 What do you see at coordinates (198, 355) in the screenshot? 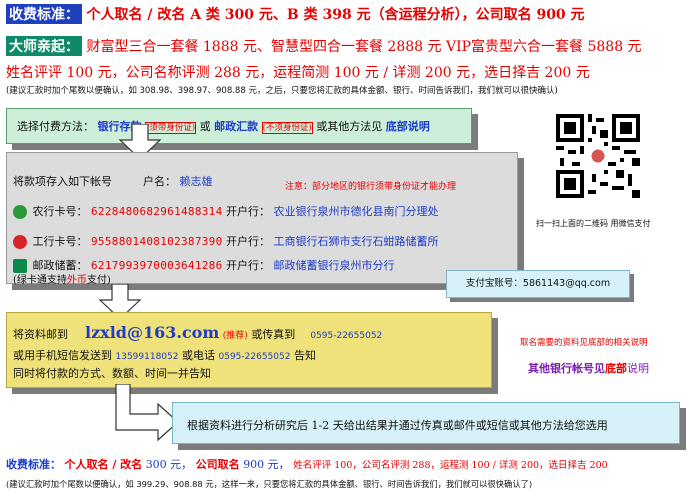
I see `phone-prefix: 或电话` at bounding box center [198, 355].